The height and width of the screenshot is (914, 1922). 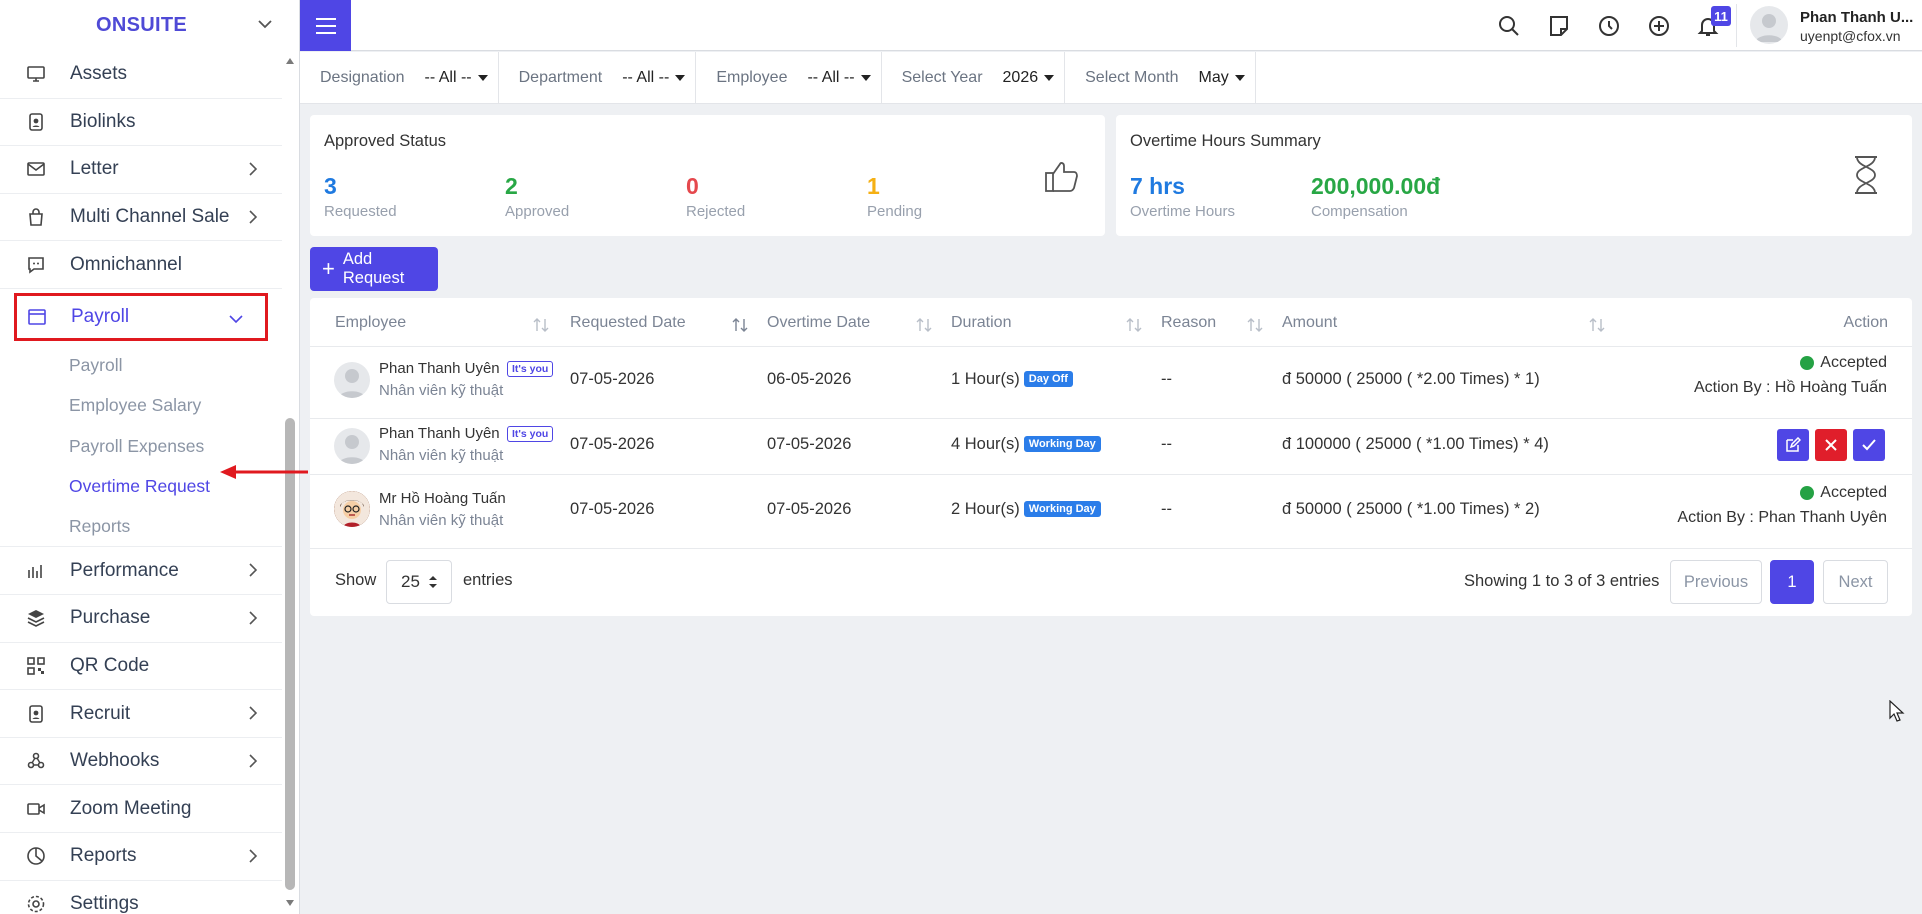 What do you see at coordinates (141, 218) in the screenshot?
I see `sidebar-item-multi-channel-sale: Multi Channel Sale` at bounding box center [141, 218].